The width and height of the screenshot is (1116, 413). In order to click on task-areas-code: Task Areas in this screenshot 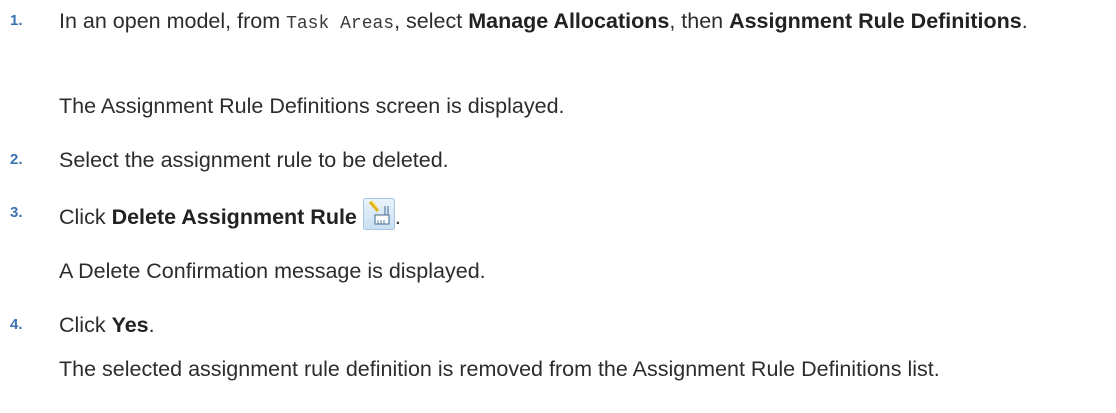, I will do `click(340, 24)`.